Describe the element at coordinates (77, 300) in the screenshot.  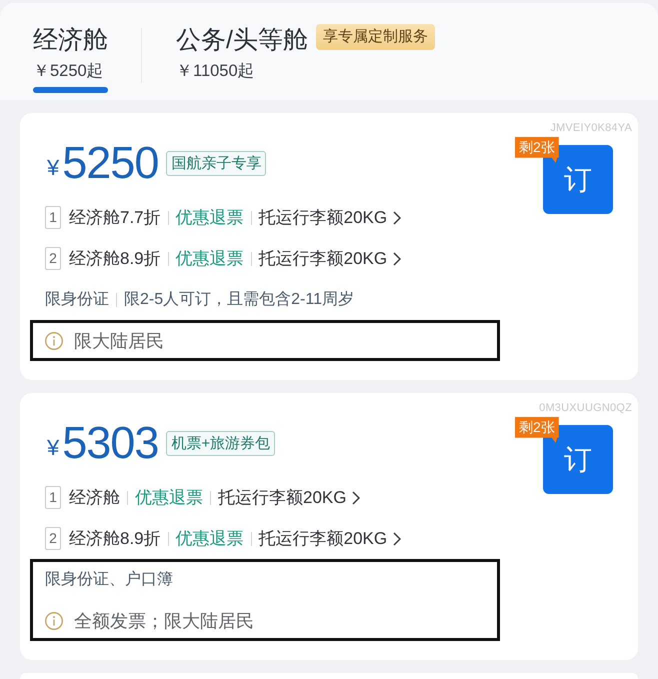
I see `restriction-text: 限身份证` at that location.